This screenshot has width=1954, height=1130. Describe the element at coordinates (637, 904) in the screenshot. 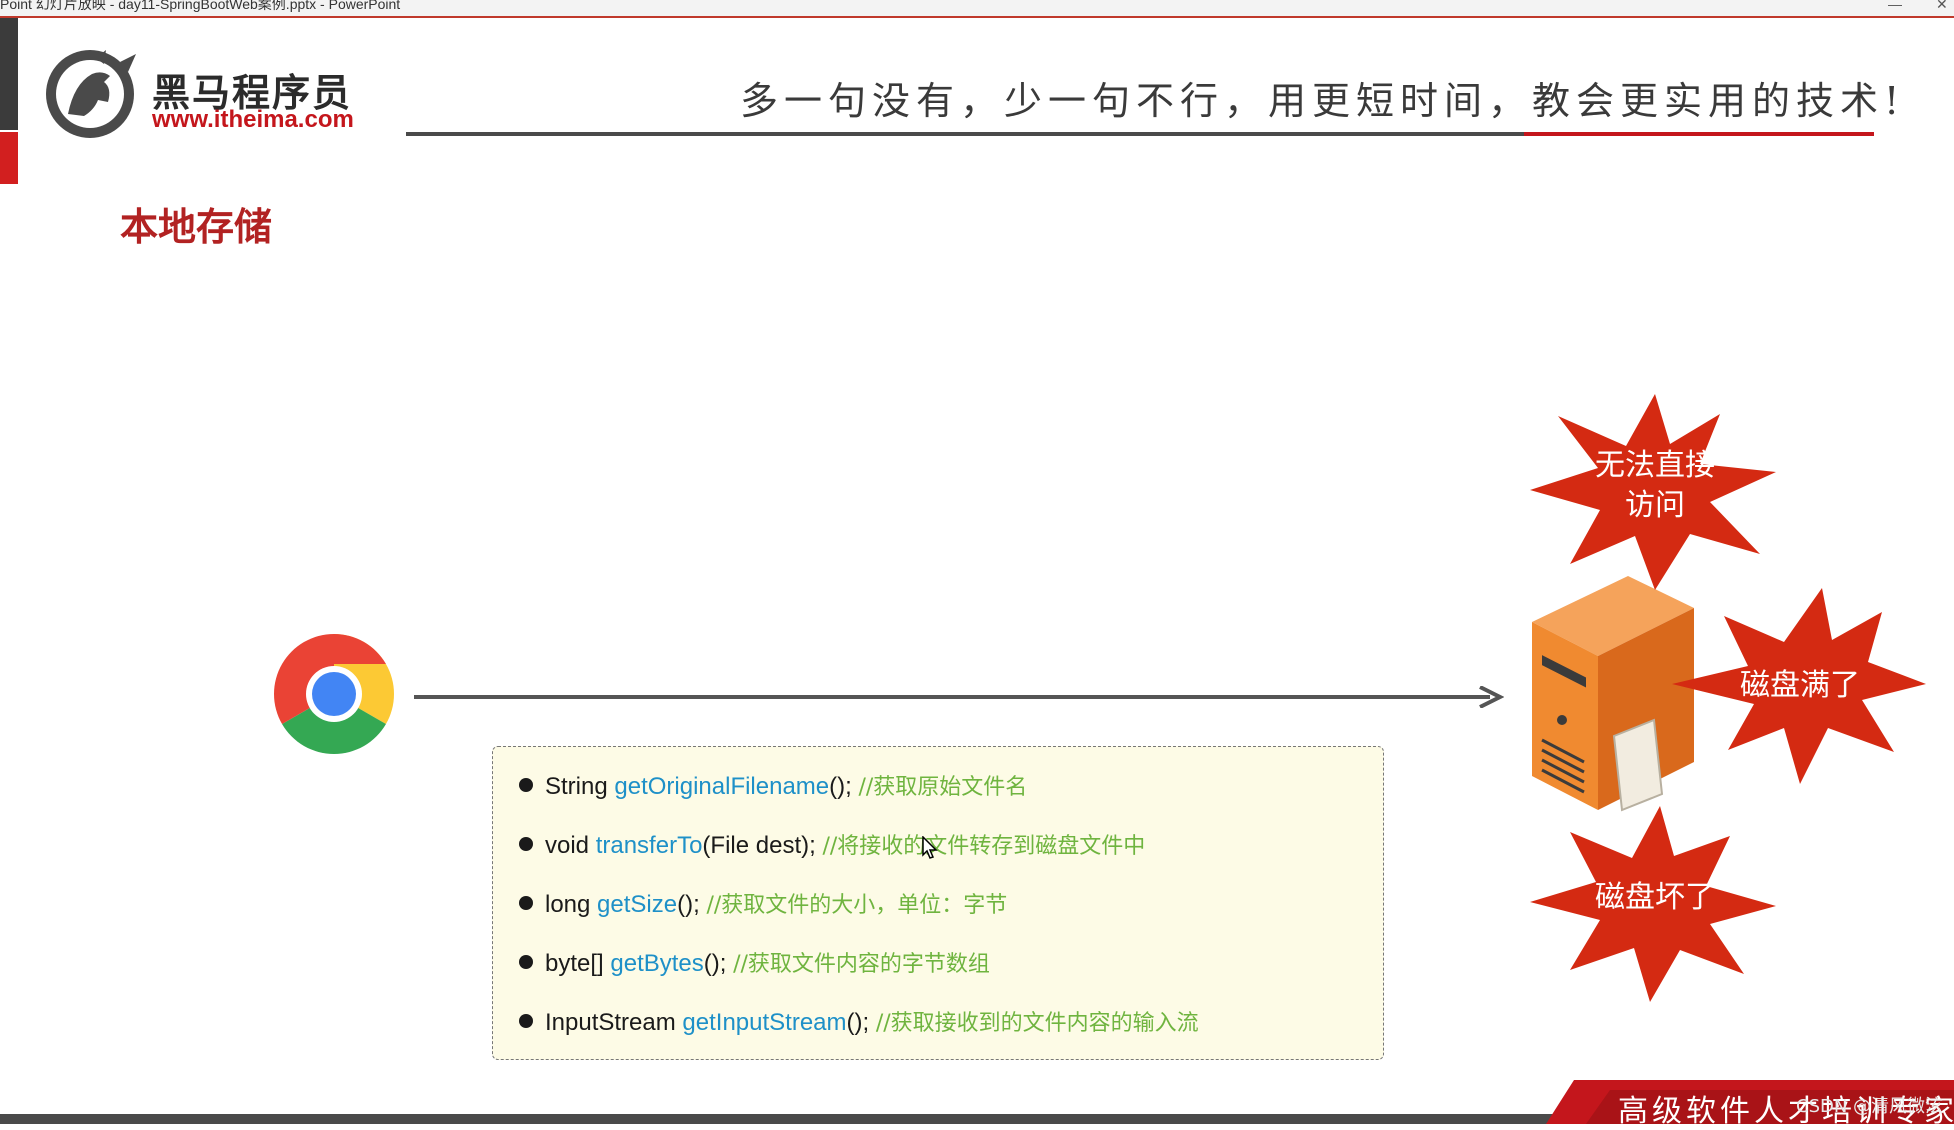

I see `method-name: getSize` at that location.